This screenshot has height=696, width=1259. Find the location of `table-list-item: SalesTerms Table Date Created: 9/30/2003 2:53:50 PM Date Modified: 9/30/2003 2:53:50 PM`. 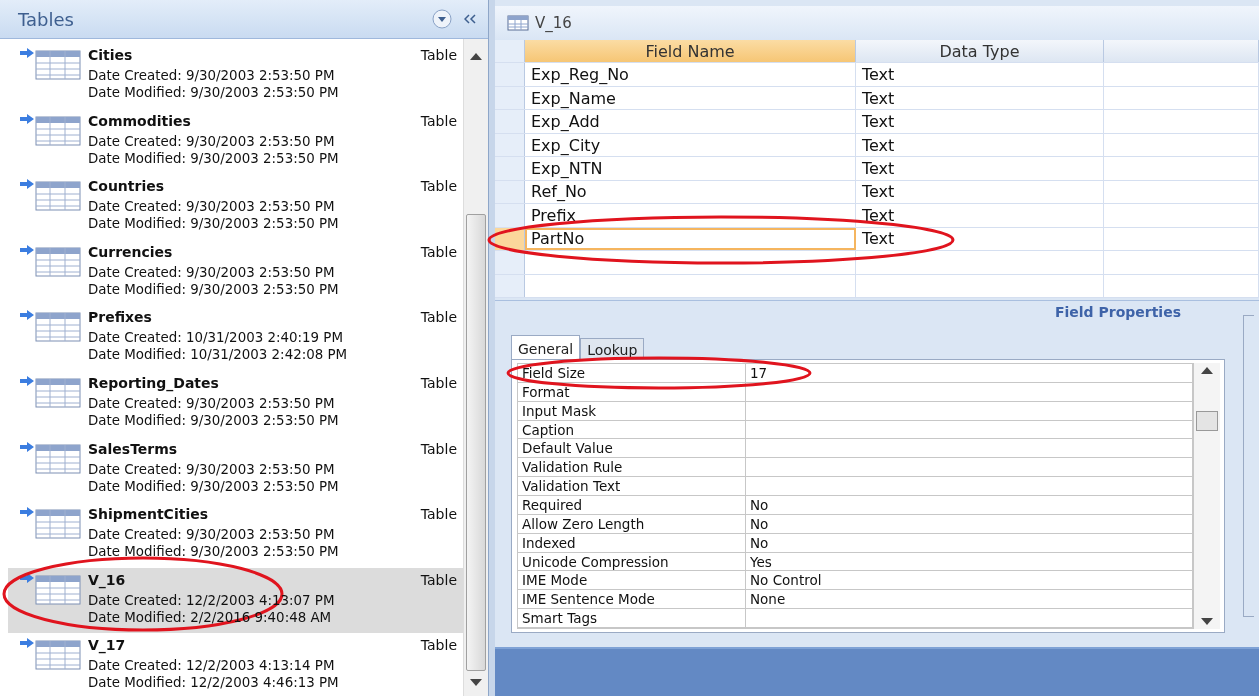

table-list-item: SalesTerms Table Date Created: 9/30/2003 2:53:50 PM Date Modified: 9/30/2003 2:53:50 PM is located at coordinates (235, 469).